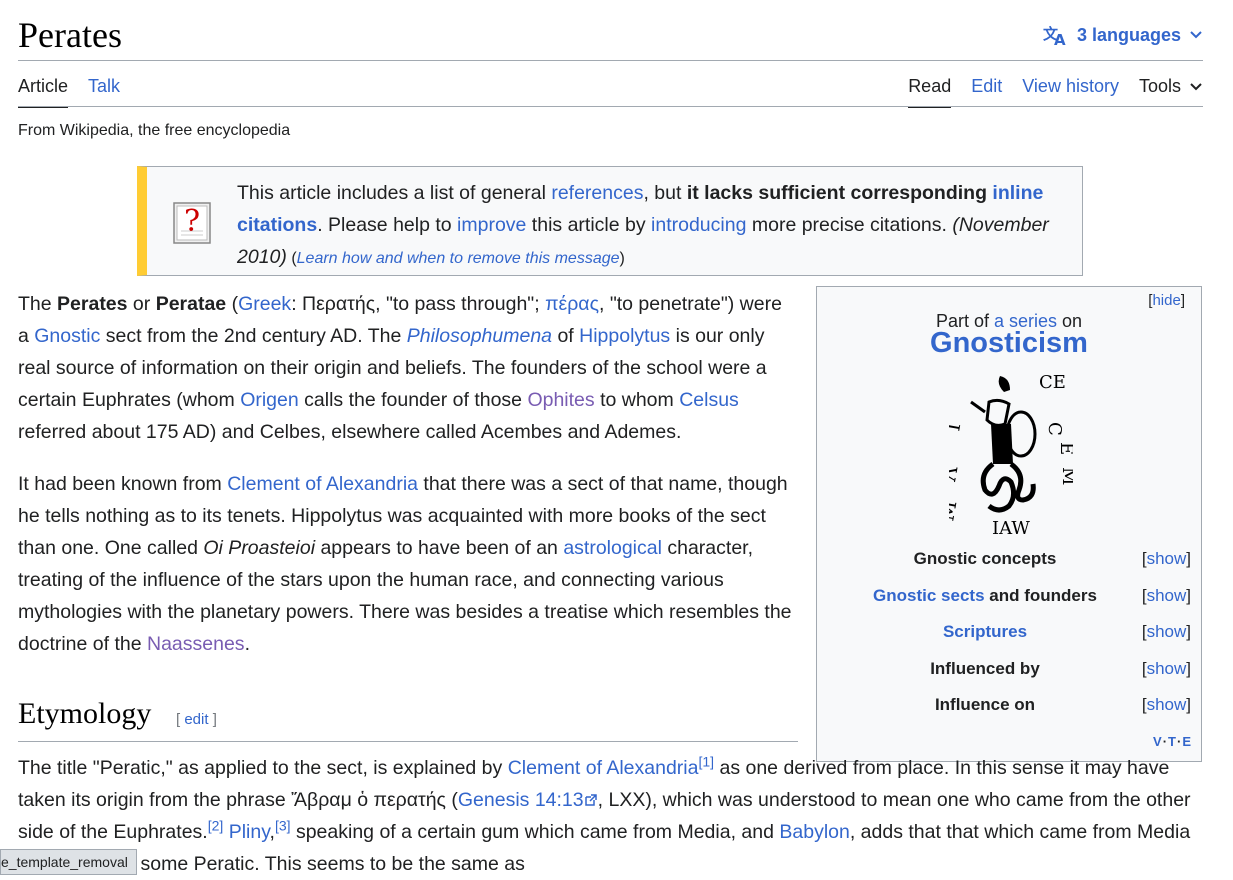  Describe the element at coordinates (930, 92) in the screenshot. I see `tab-read: Read` at that location.